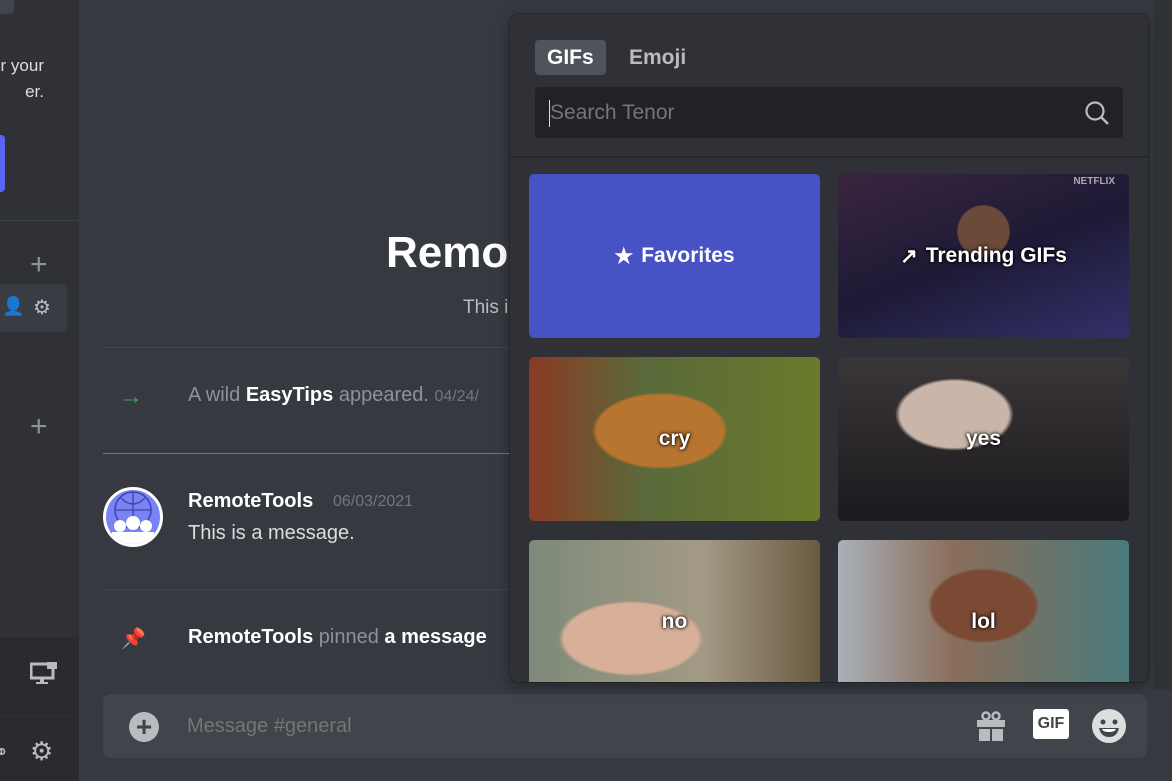  What do you see at coordinates (2, 163) in the screenshot?
I see `invite-button` at bounding box center [2, 163].